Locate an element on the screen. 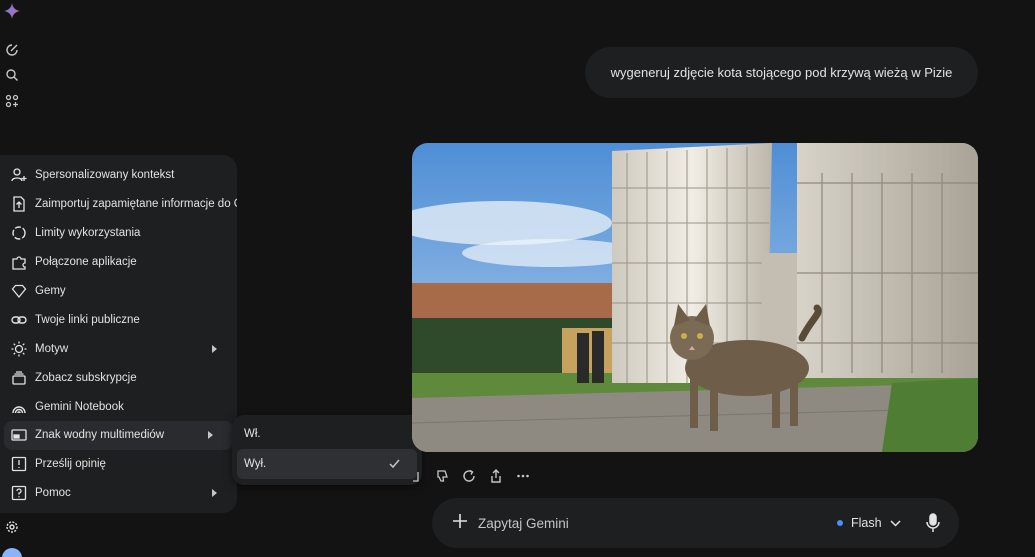 This screenshot has width=1035, height=557. watermark-off-option: Wył. is located at coordinates (327, 464).